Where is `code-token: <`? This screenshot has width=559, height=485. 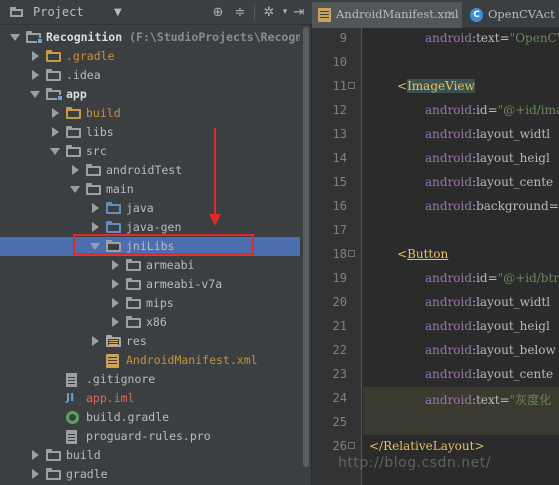 code-token: < is located at coordinates (402, 254).